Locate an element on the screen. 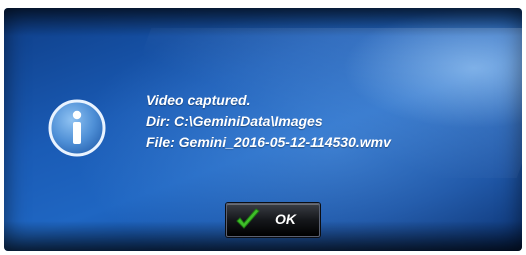  ok-button-label: OK is located at coordinates (285, 219).